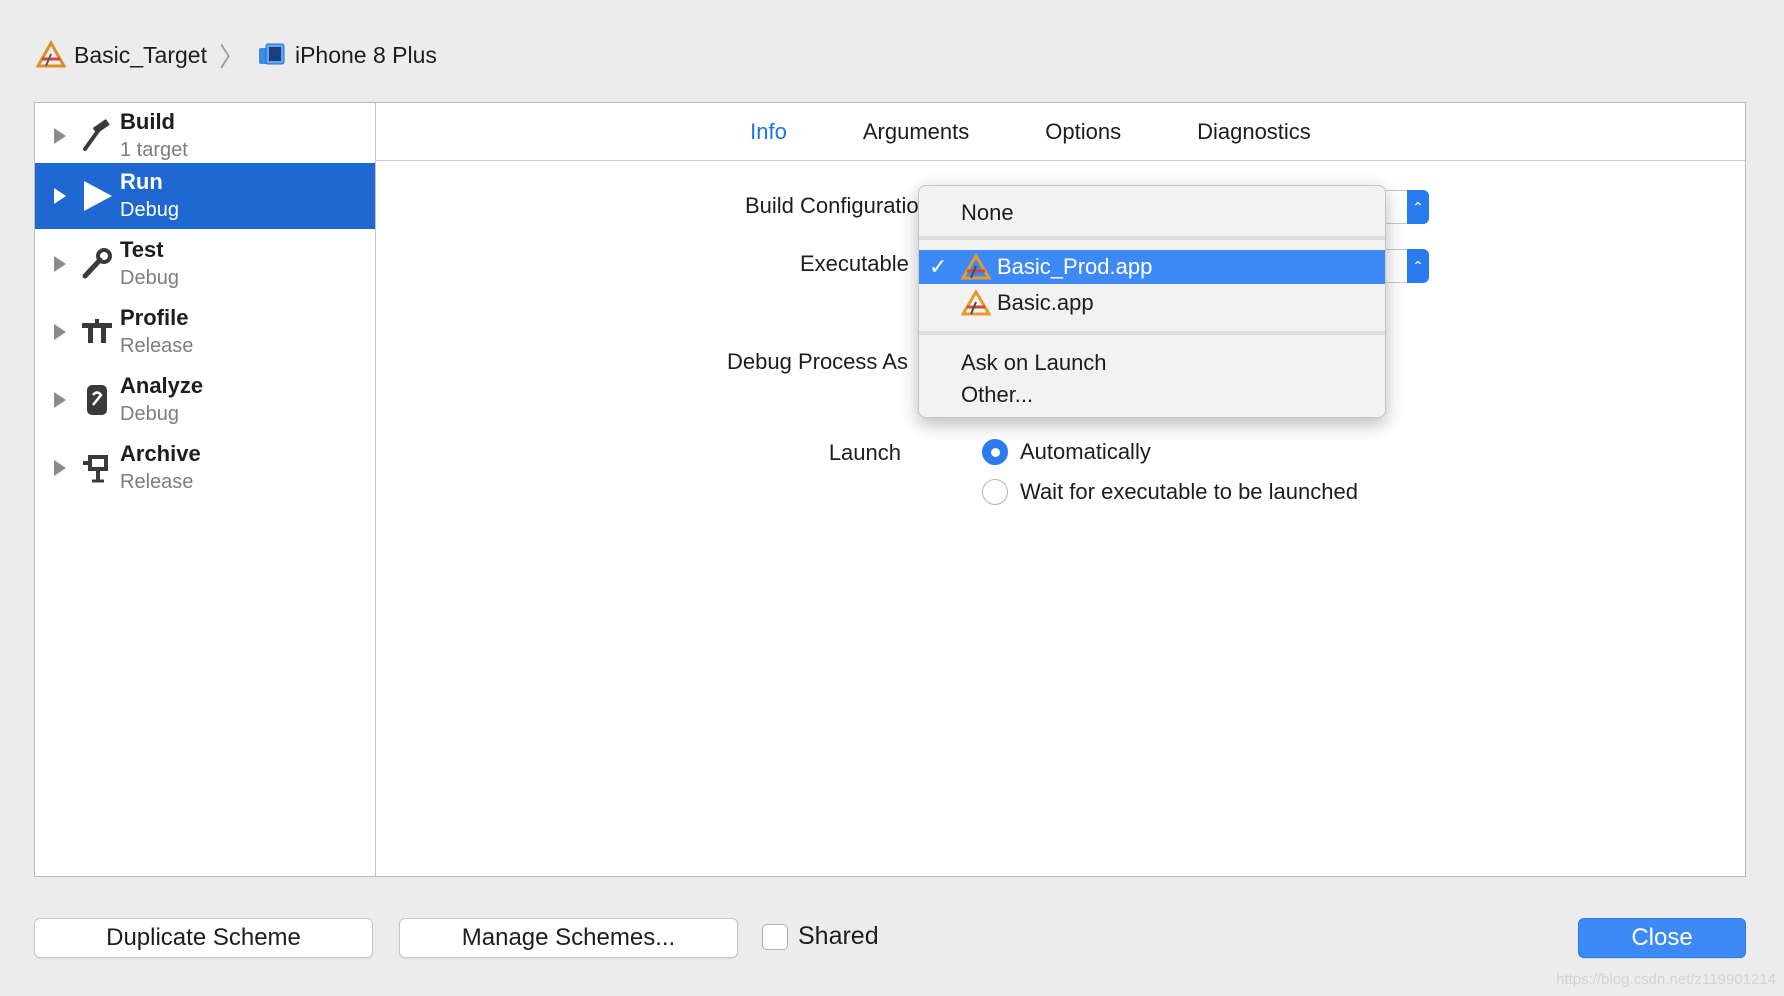 This screenshot has width=1784, height=996. I want to click on menu-item-basic-prod-app: ✓ Basic_Prod.app, so click(1152, 267).